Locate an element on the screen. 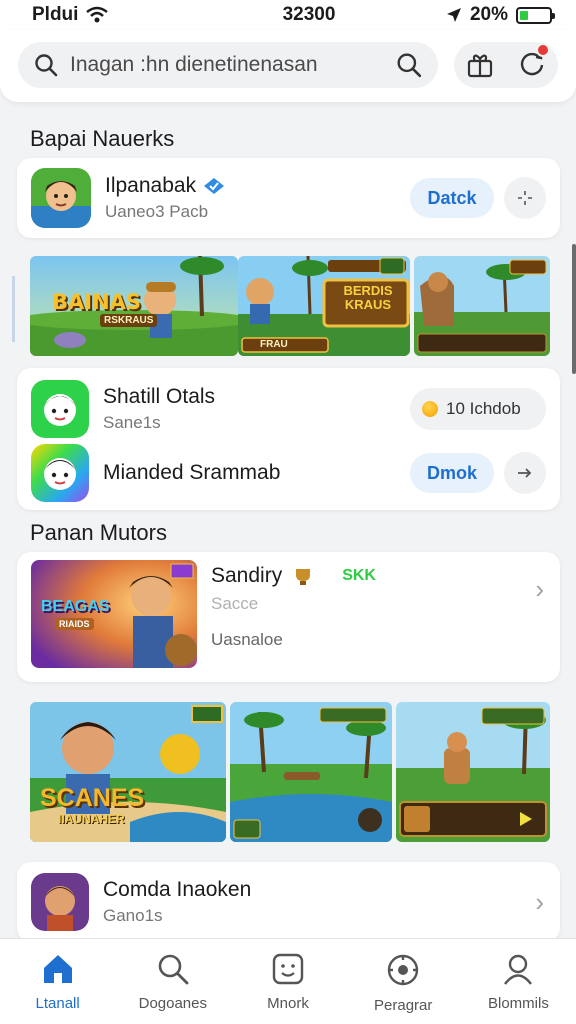 The height and width of the screenshot is (1024, 576). banner-2-title: BERDIS KRAUS is located at coordinates (368, 297).